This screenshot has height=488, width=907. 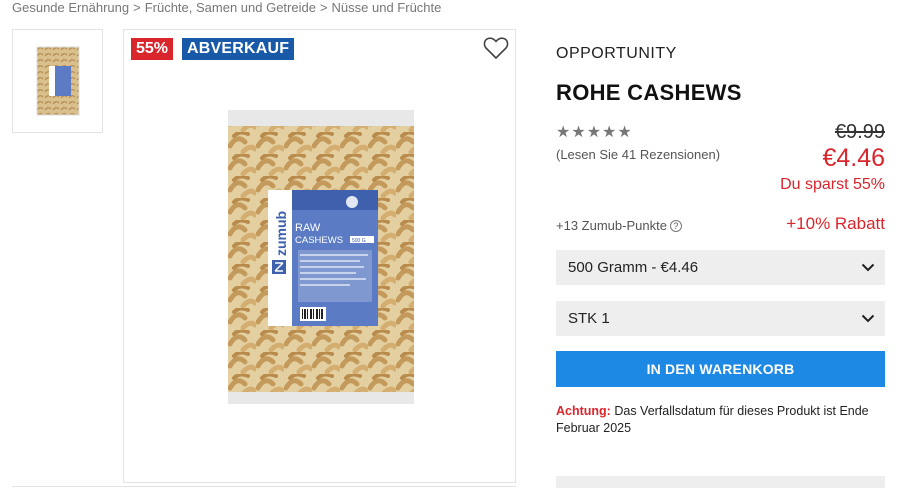 What do you see at coordinates (264, 486) in the screenshot?
I see `divider` at bounding box center [264, 486].